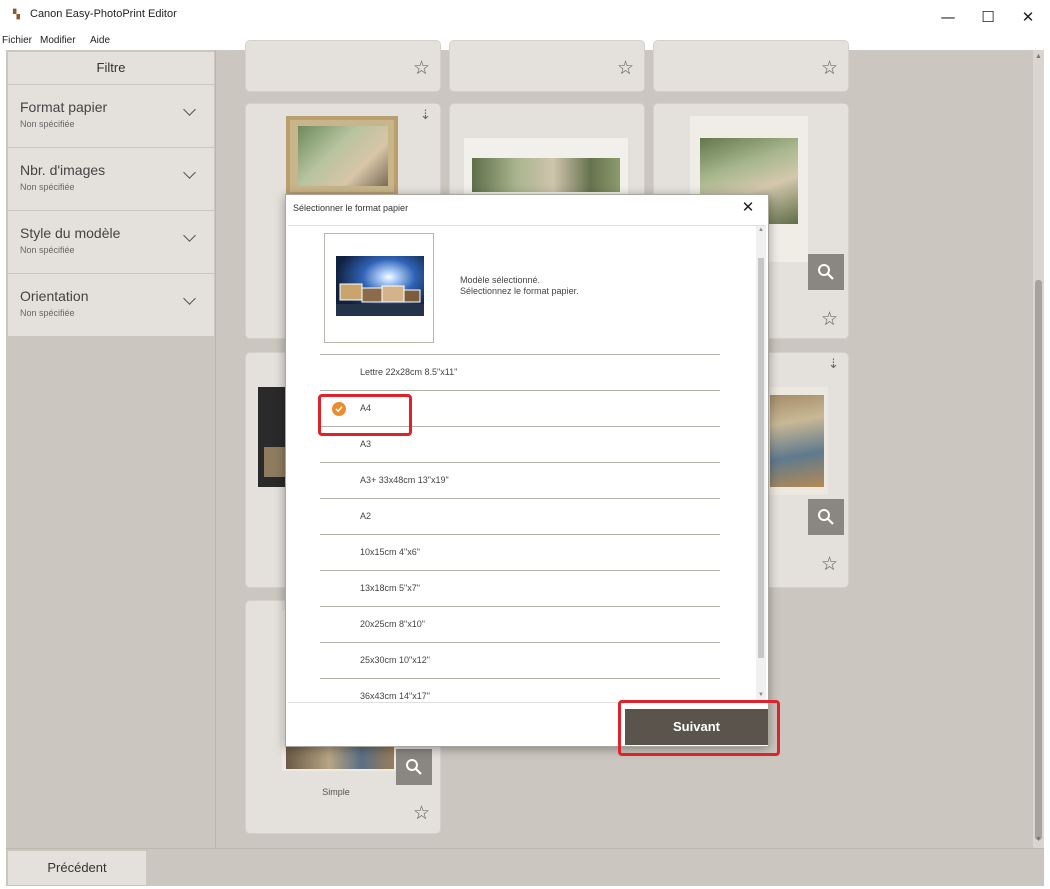 Image resolution: width=1050 pixels, height=889 pixels. What do you see at coordinates (366, 444) in the screenshot?
I see `paper-size-label: A3` at bounding box center [366, 444].